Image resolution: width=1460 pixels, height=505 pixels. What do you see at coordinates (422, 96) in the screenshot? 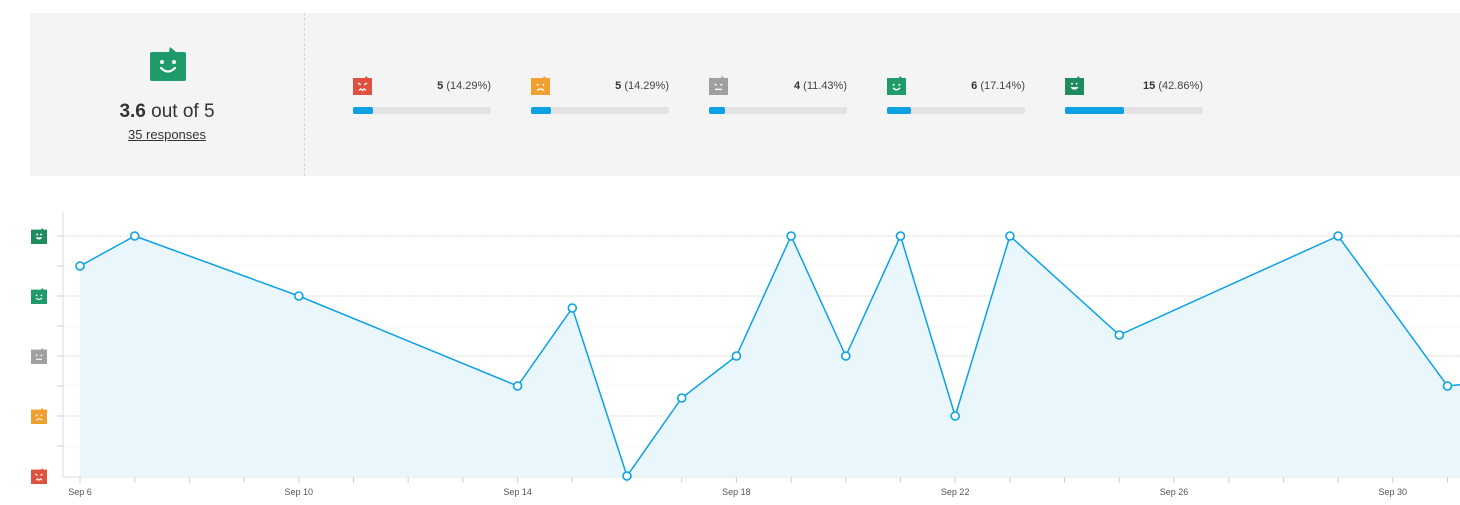
I see `rating-angry: 5 (14.29%)` at bounding box center [422, 96].